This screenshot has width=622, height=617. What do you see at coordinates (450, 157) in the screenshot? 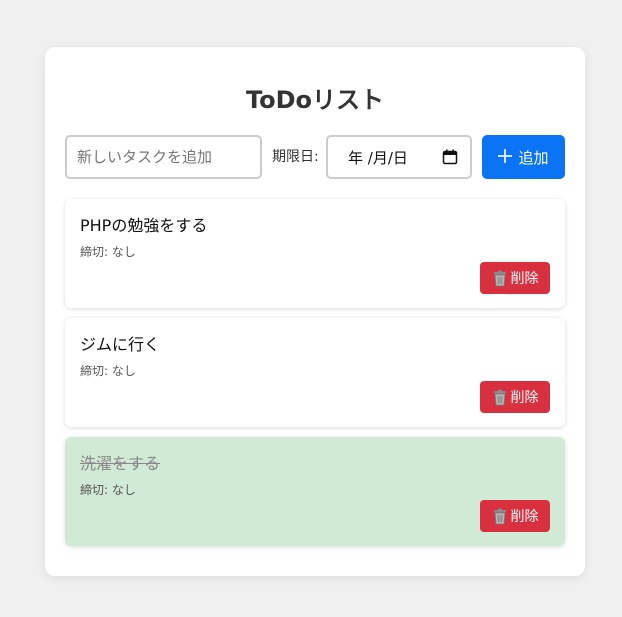
I see `calendar-icon` at bounding box center [450, 157].